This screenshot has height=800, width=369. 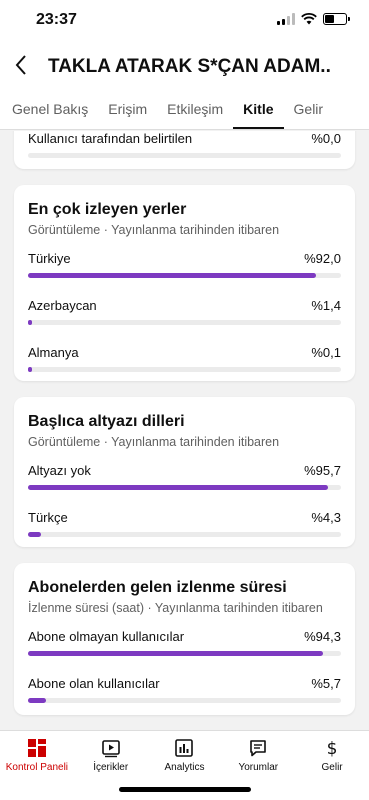 What do you see at coordinates (258, 109) in the screenshot?
I see `tab-audience: Kitle` at bounding box center [258, 109].